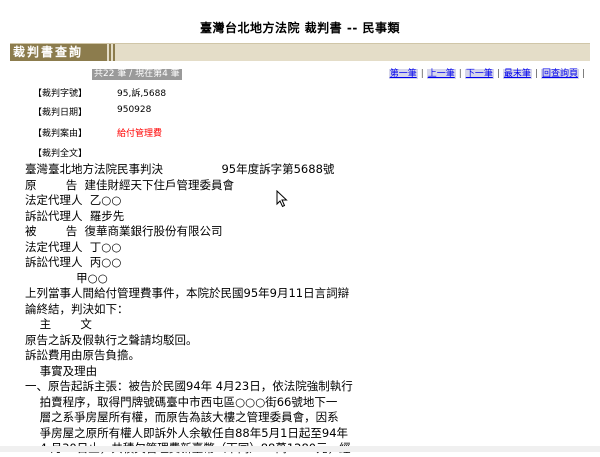 Image resolution: width=600 pixels, height=457 pixels. Describe the element at coordinates (140, 134) in the screenshot. I see `cause-value: 給付管理費` at that location.